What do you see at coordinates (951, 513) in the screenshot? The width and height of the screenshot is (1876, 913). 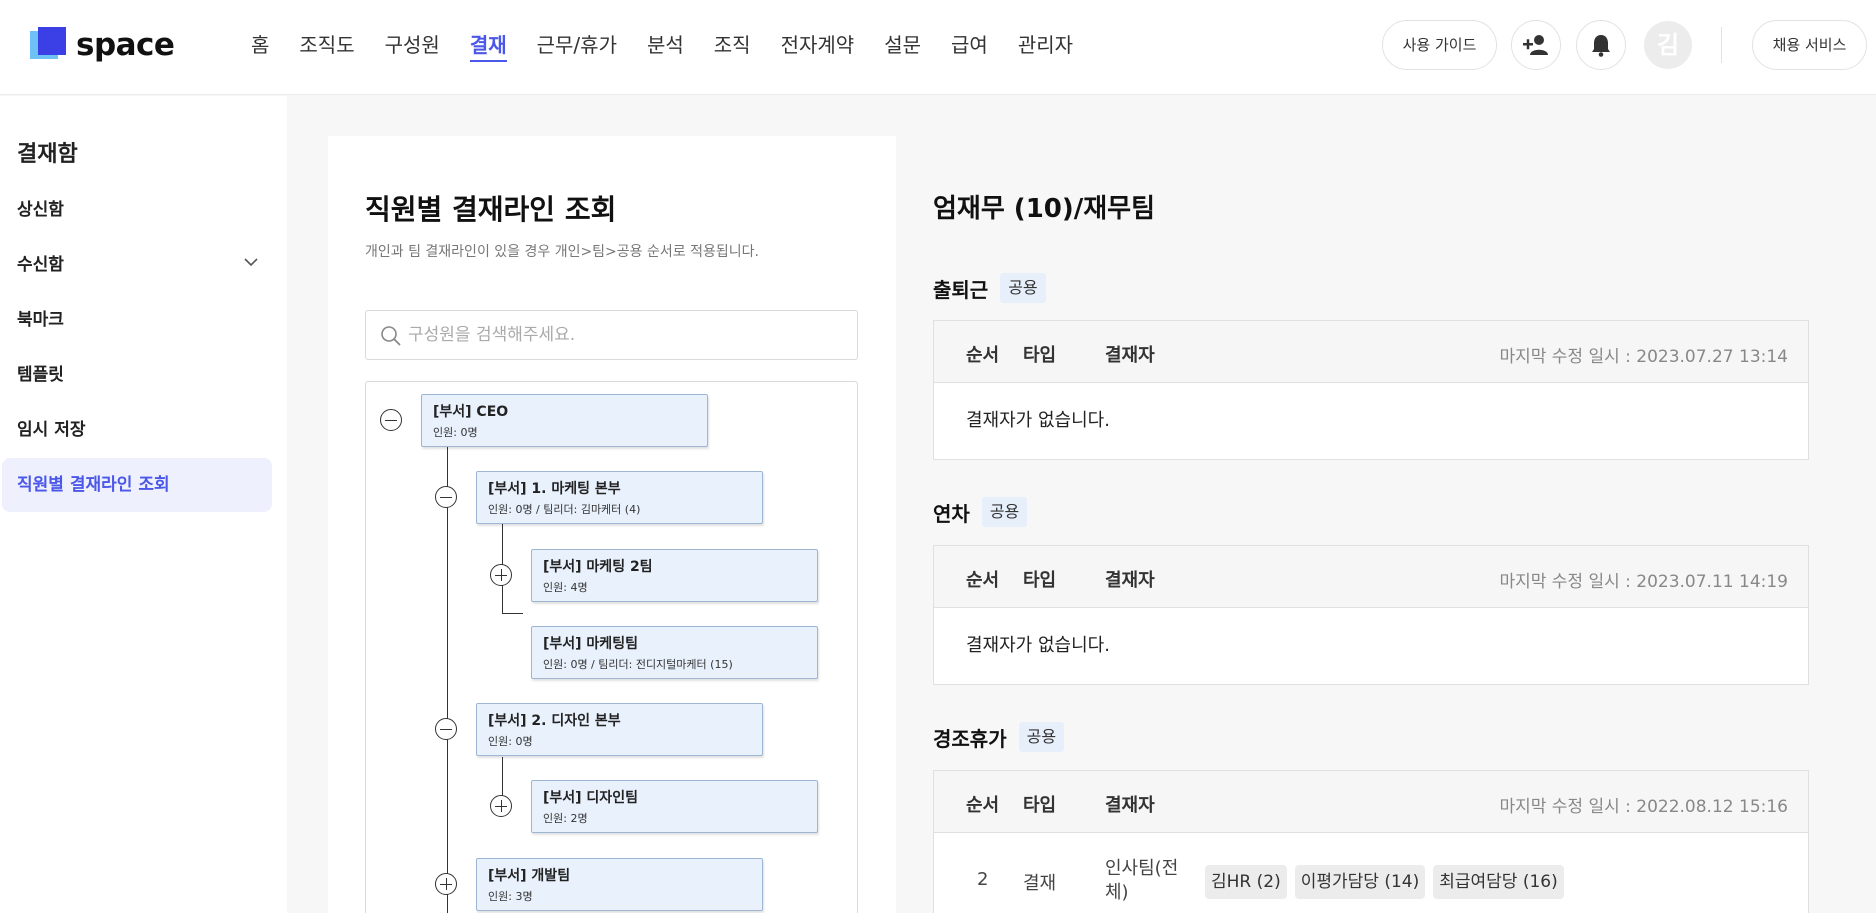 I see `section-name: 연차` at bounding box center [951, 513].